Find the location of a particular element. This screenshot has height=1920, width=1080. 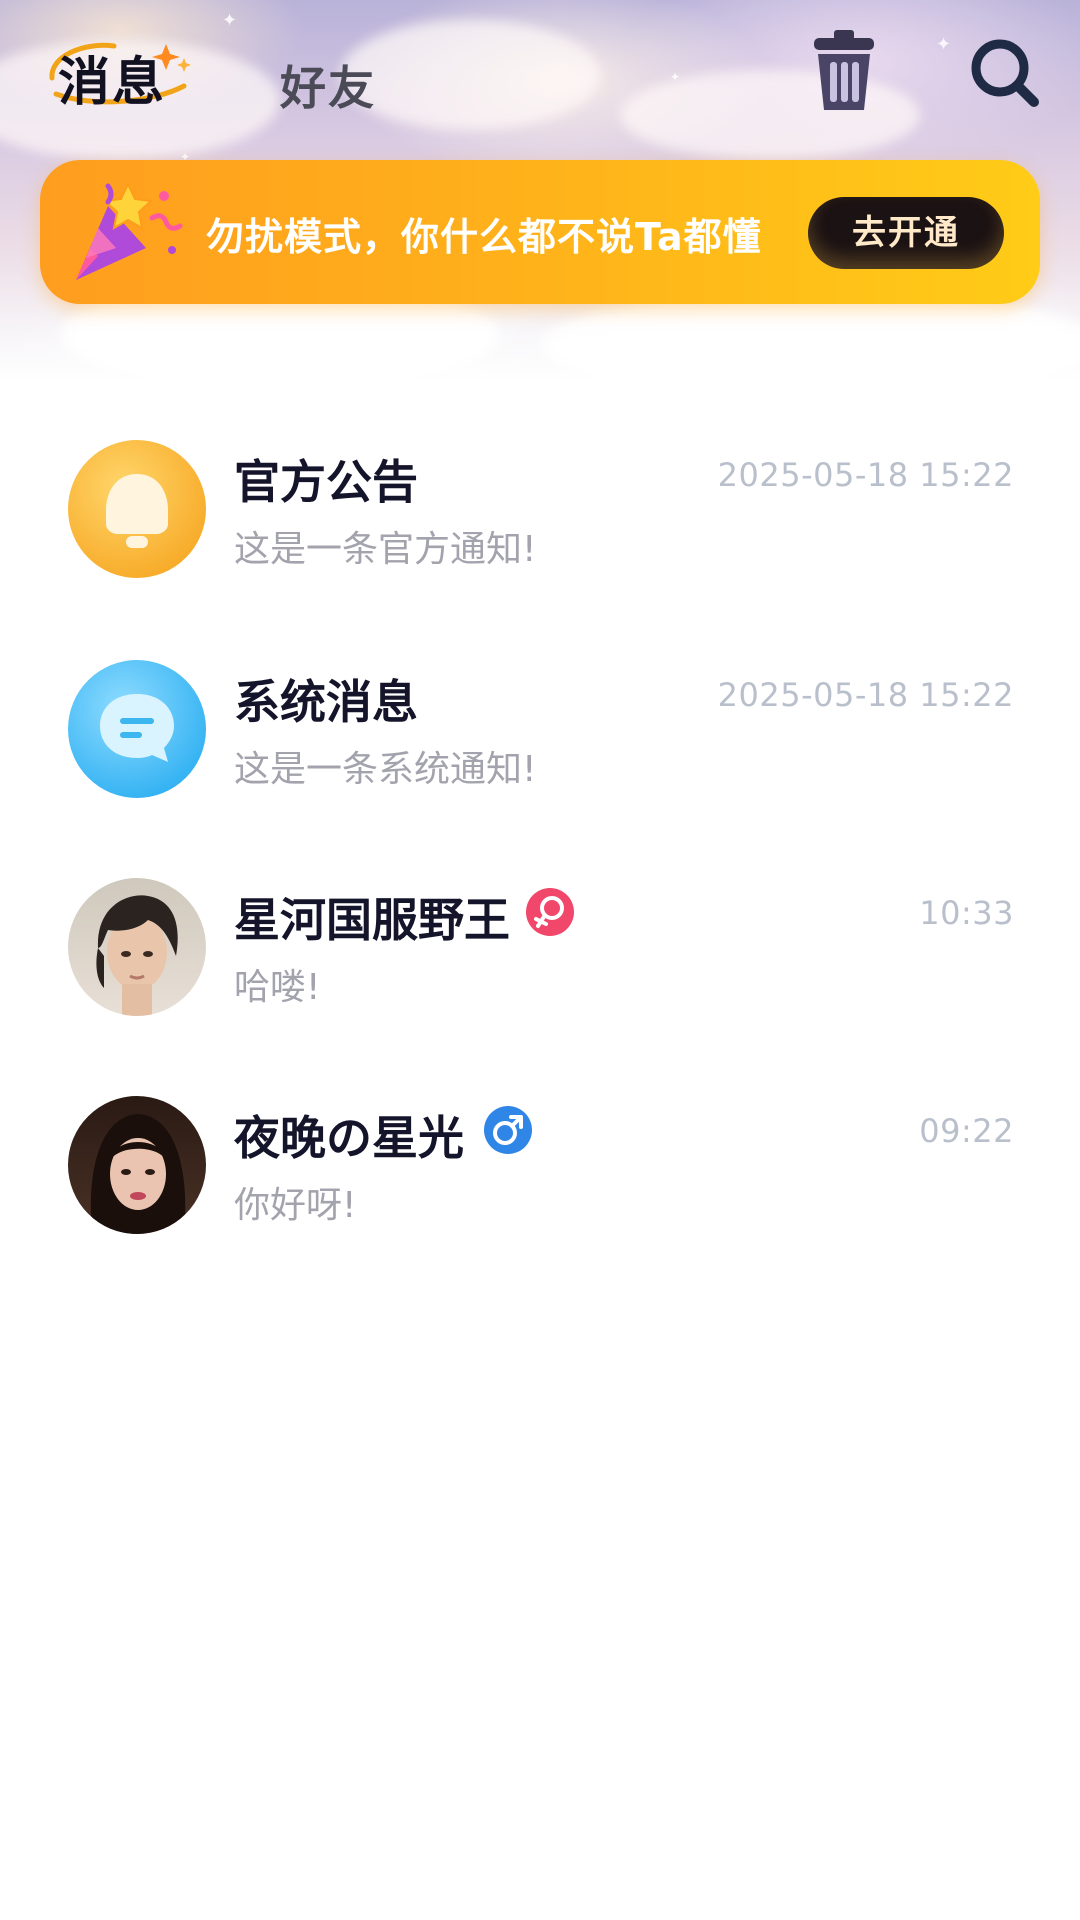

message-time: 10:33 is located at coordinates (966, 913).